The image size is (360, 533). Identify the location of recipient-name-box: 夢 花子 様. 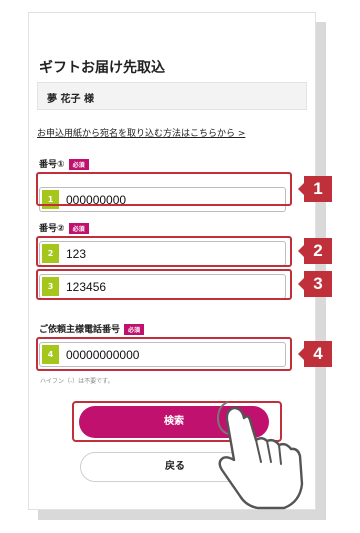
(172, 96).